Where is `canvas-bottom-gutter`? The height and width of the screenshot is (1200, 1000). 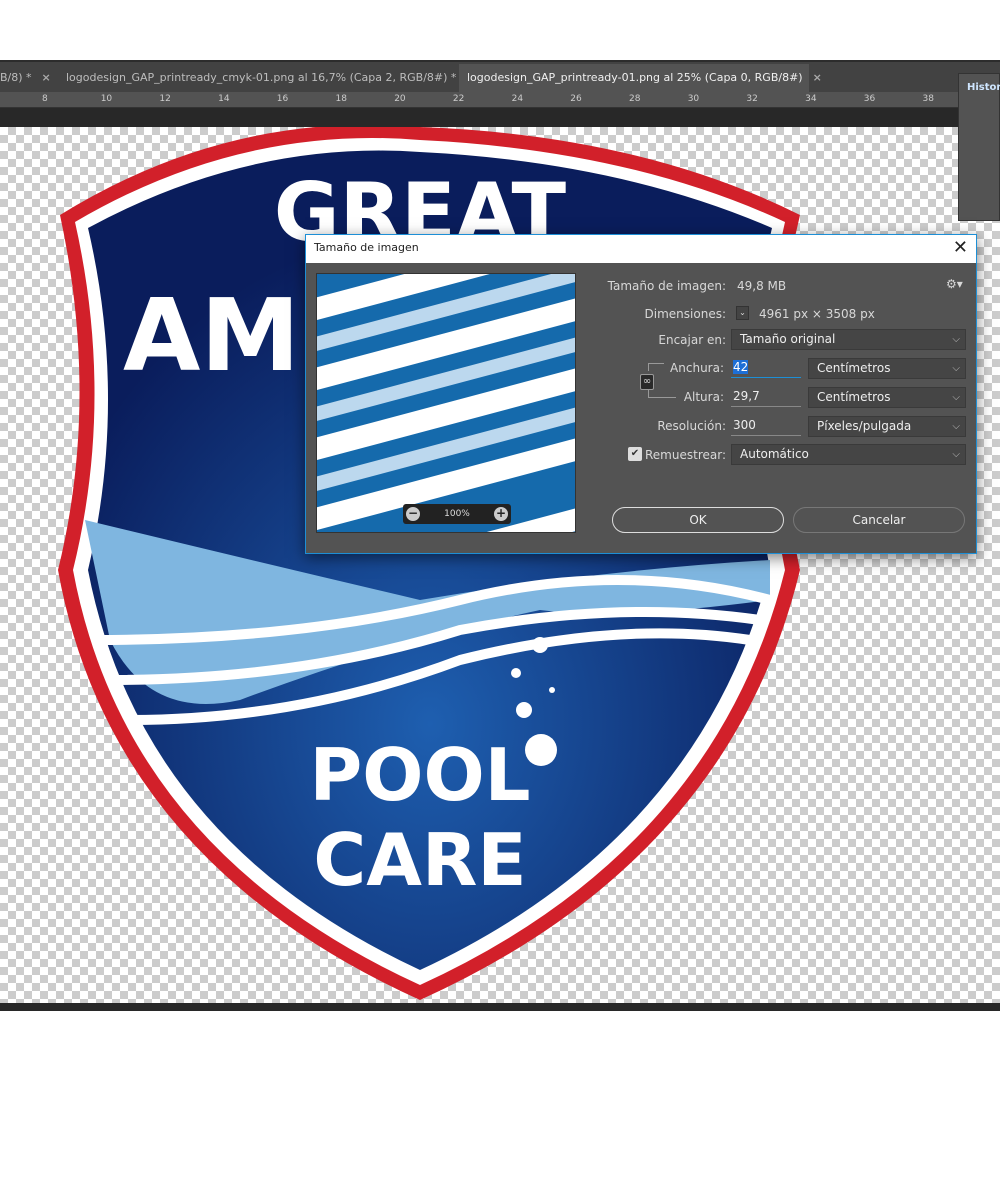
canvas-bottom-gutter is located at coordinates (500, 1007).